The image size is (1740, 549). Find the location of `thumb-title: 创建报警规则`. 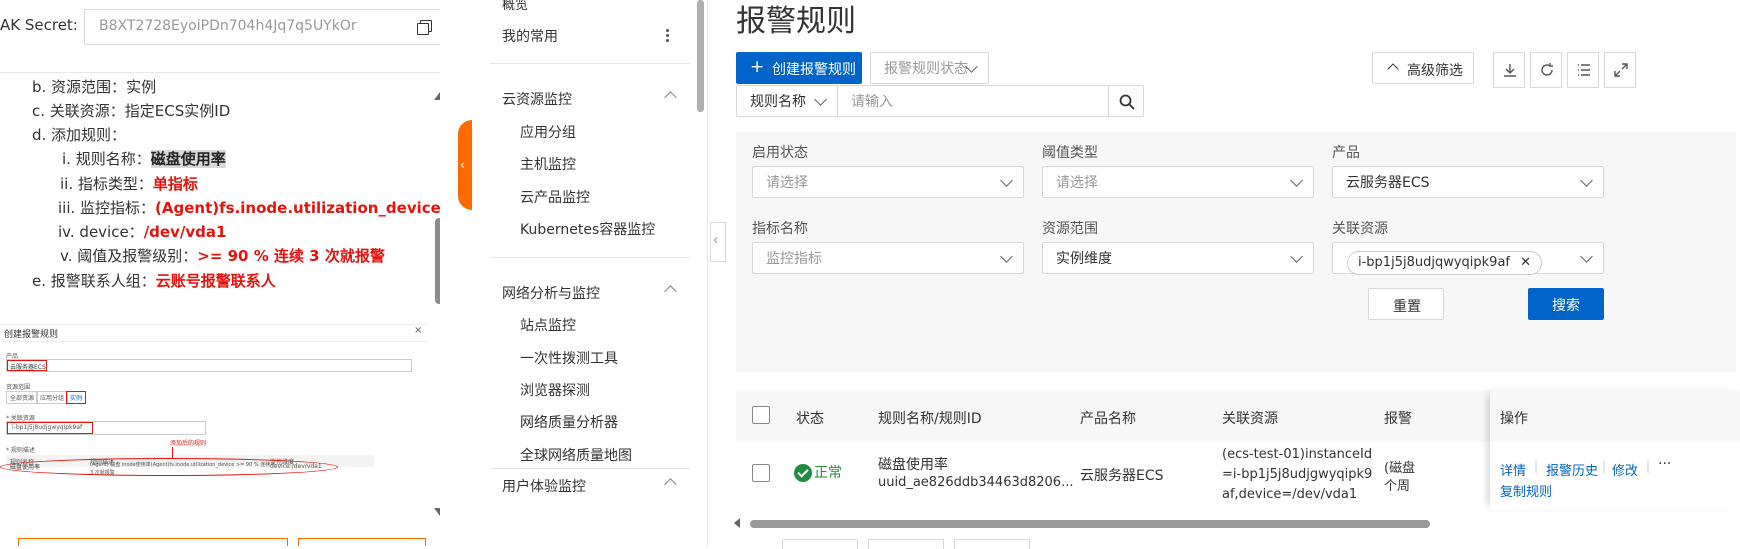

thumb-title: 创建报警规则 is located at coordinates (31, 335).